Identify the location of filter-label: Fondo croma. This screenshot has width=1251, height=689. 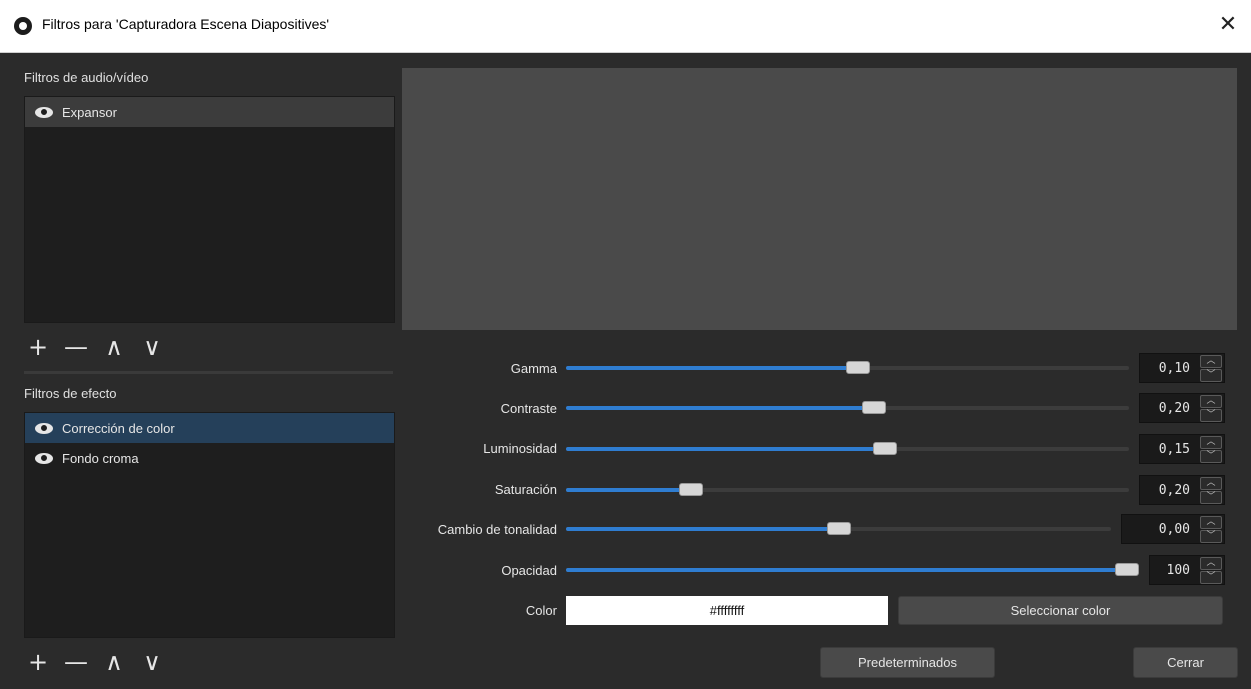
(100, 458).